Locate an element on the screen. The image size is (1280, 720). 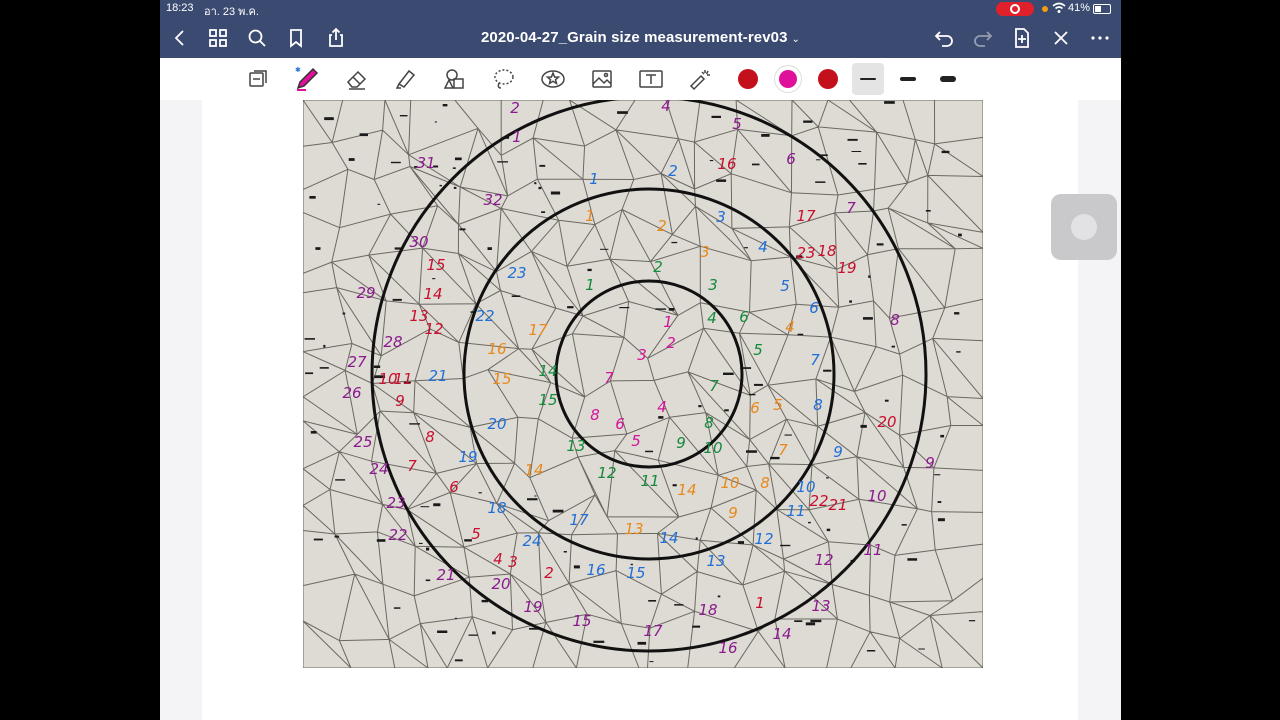
battery-percentage: 41% is located at coordinates (1079, 8).